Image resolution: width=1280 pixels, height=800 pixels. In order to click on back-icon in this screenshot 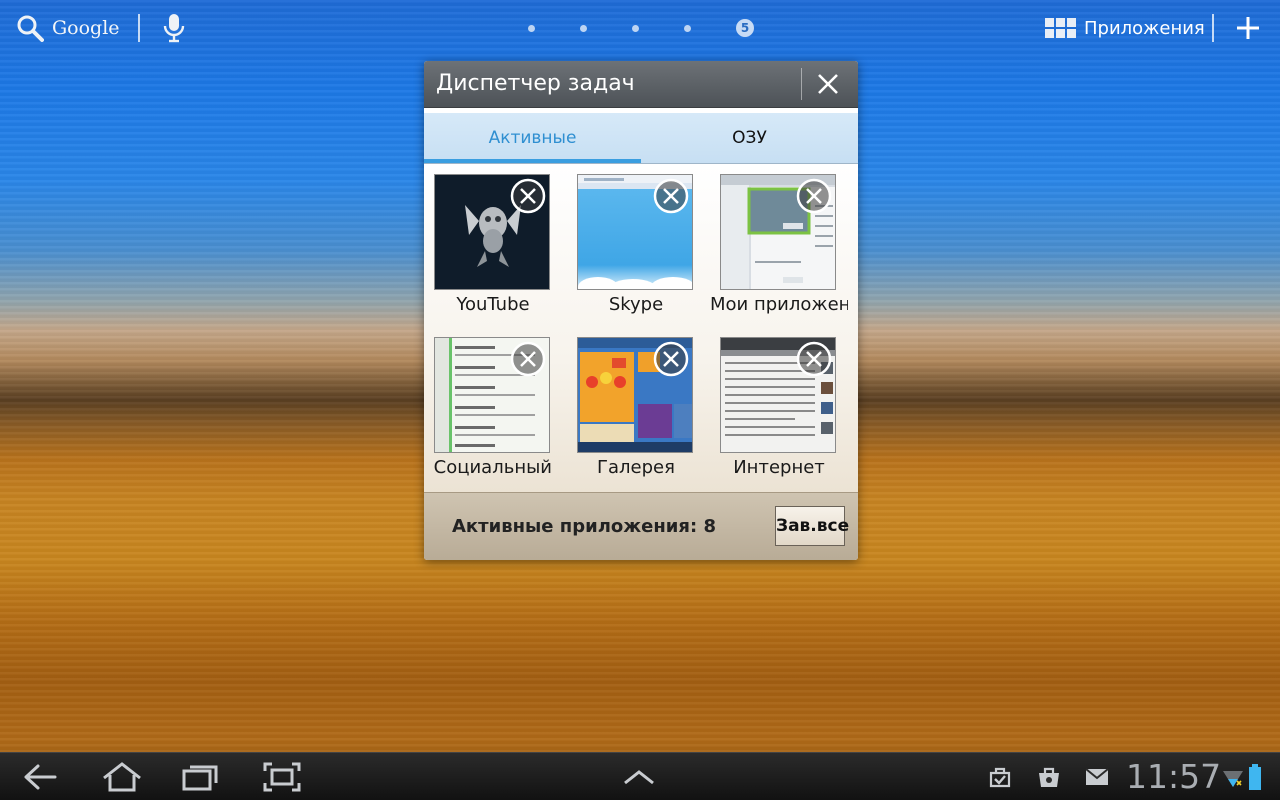, I will do `click(40, 777)`.